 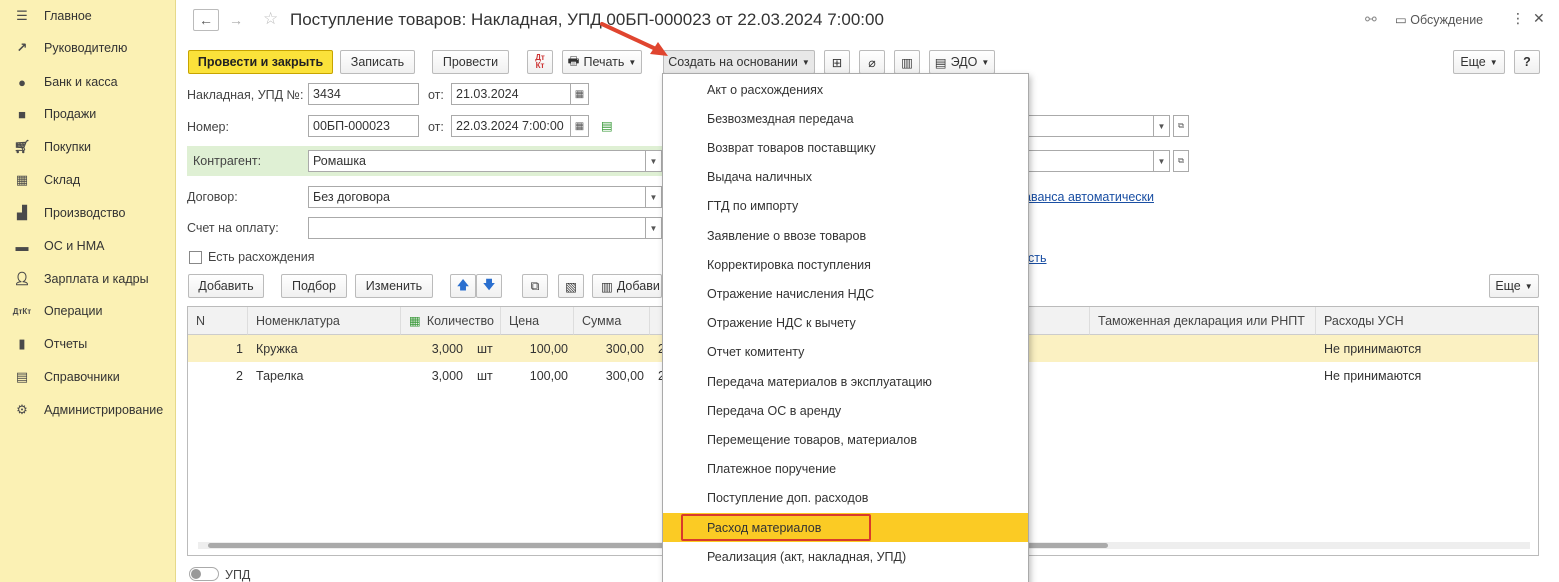 I want to click on link-icon: ⚯, so click(x=1371, y=19).